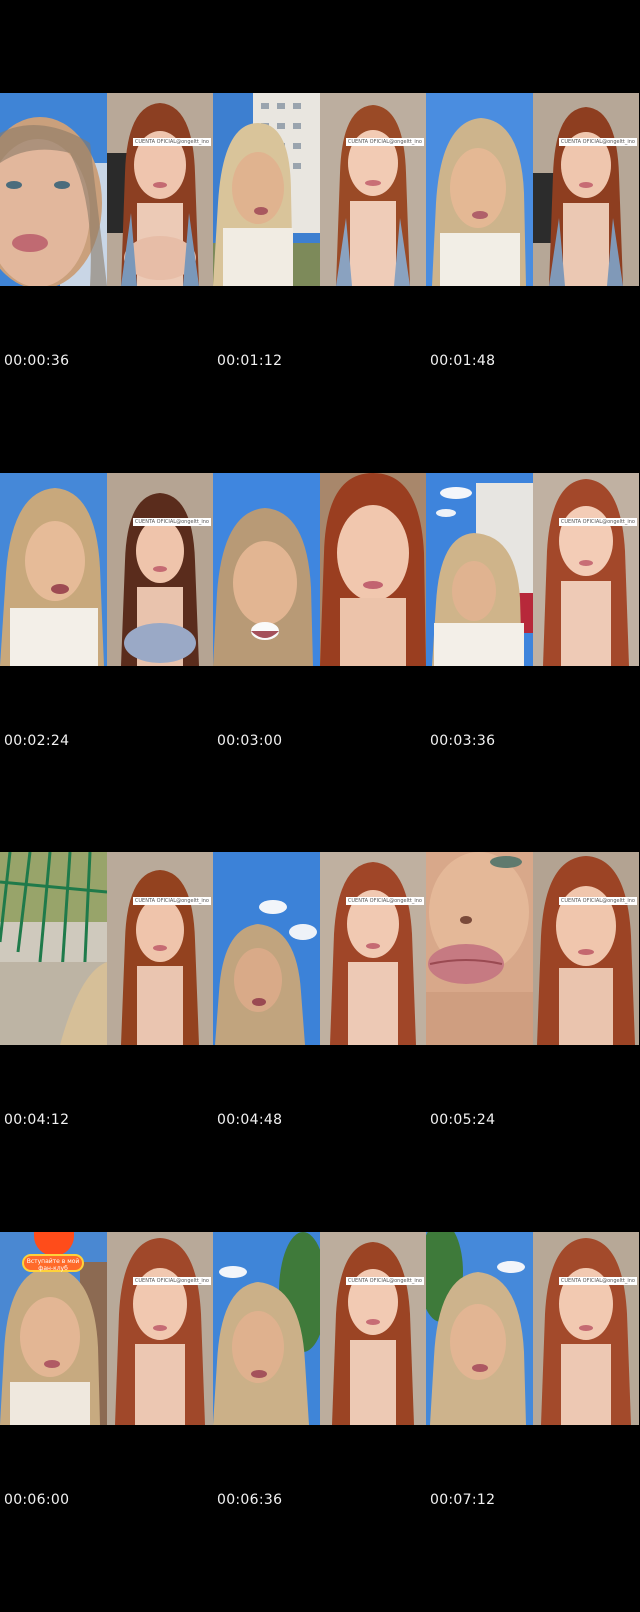  What do you see at coordinates (37, 1500) in the screenshot?
I see `timestamp-label: 00:06:00` at bounding box center [37, 1500].